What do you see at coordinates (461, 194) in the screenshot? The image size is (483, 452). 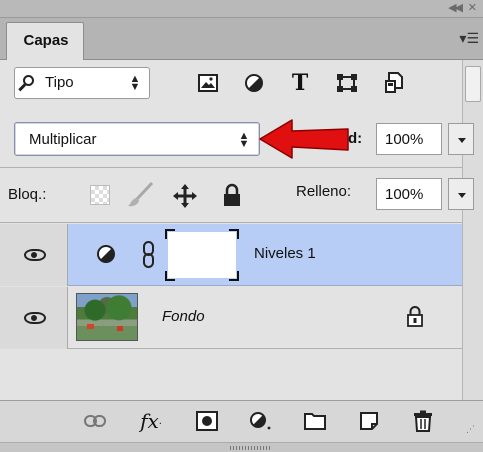 I see `fill-dropdown-button` at bounding box center [461, 194].